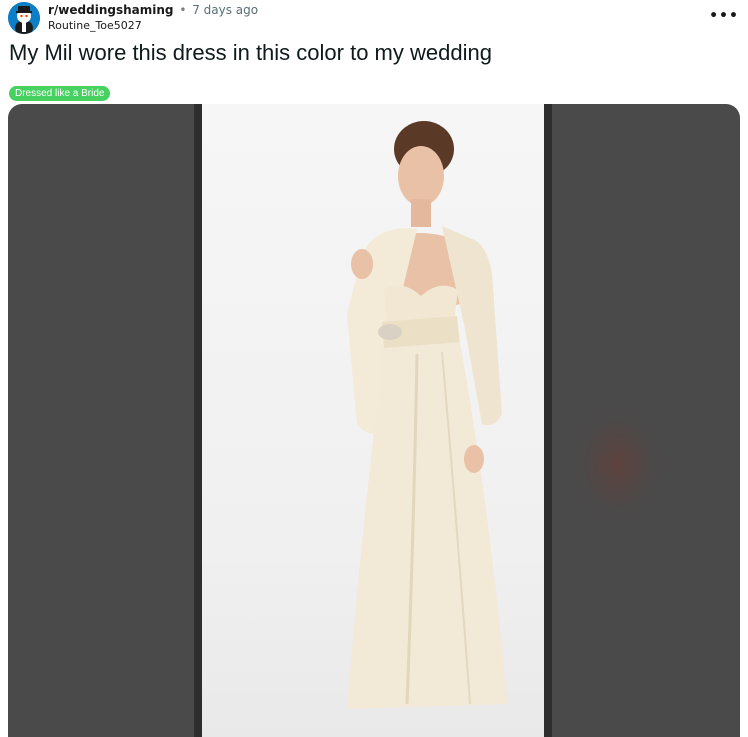  Describe the element at coordinates (618, 464) in the screenshot. I see `background-blur` at that location.